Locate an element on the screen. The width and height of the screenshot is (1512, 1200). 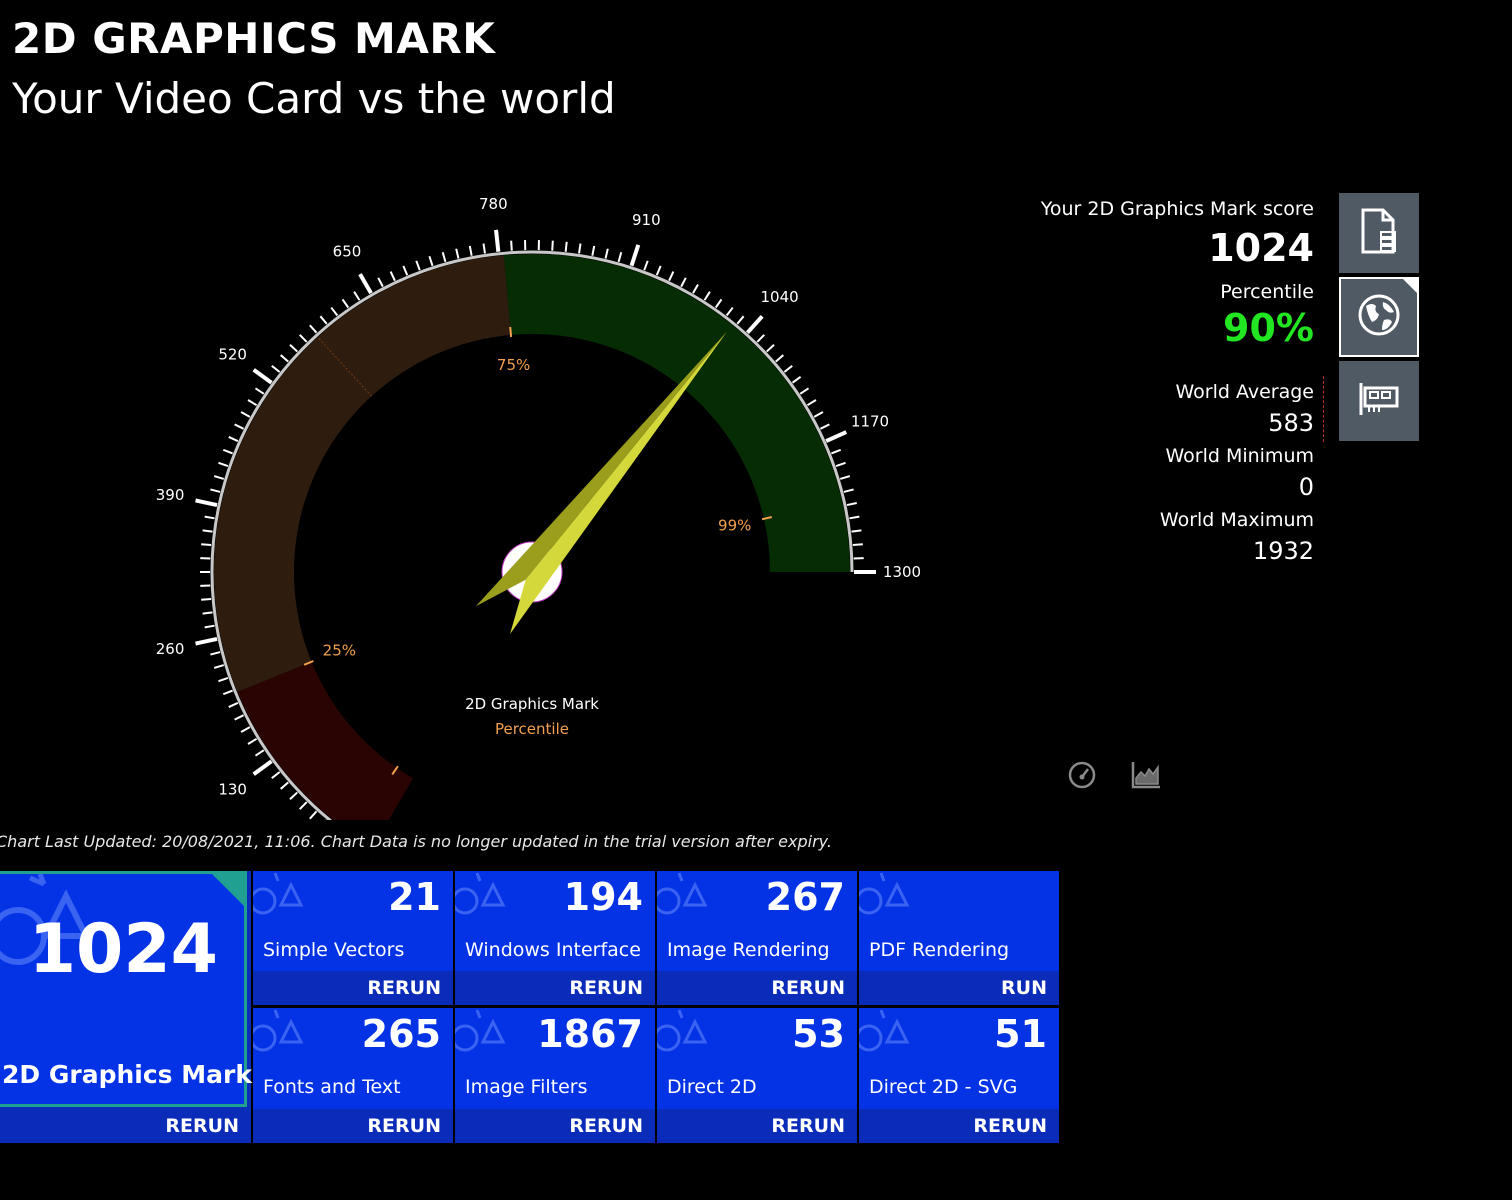
document-list-button is located at coordinates (1379, 233).